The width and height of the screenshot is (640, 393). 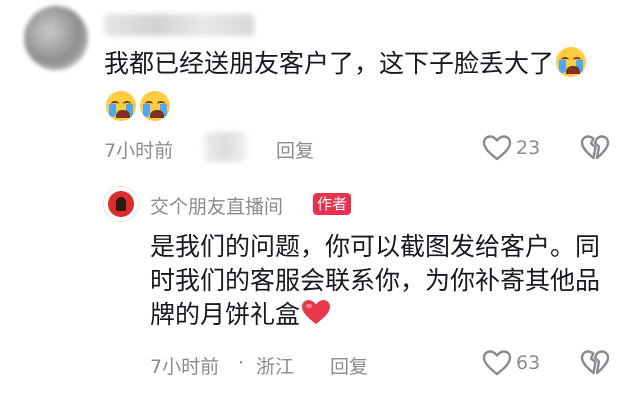 What do you see at coordinates (316, 316) in the screenshot?
I see `red-heart-emoji-icon` at bounding box center [316, 316].